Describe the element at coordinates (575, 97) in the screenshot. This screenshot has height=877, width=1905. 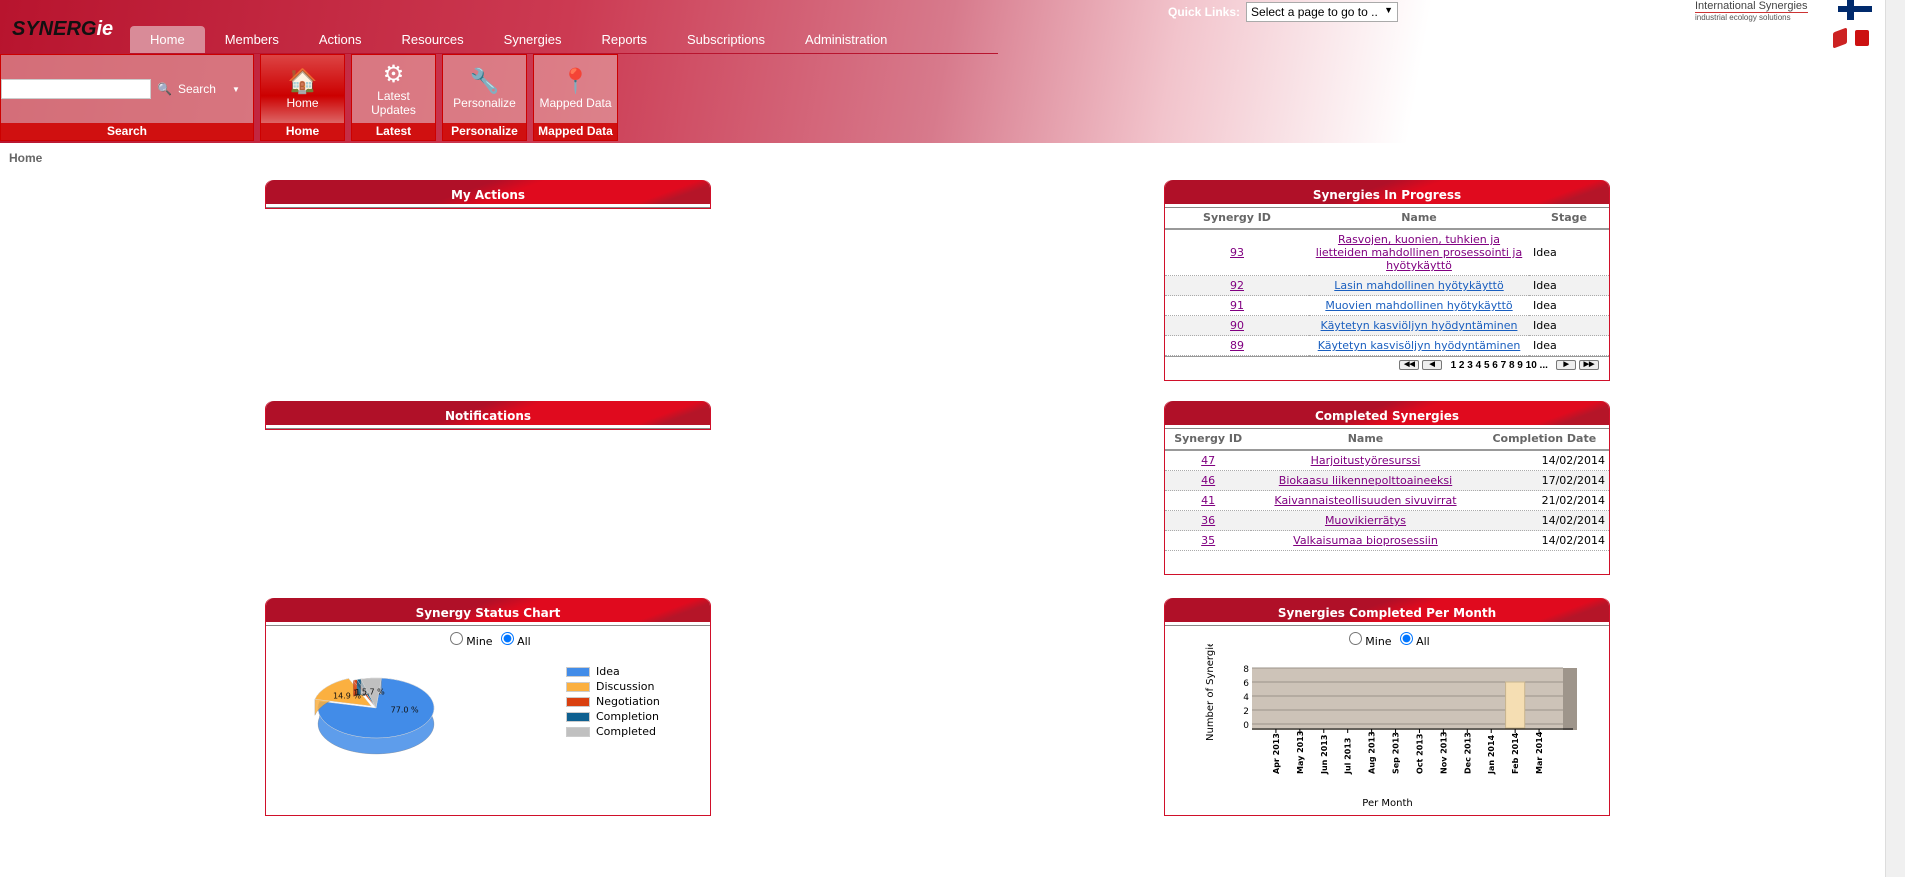
I see `ribbon-mapped-data: 📍 Mapped Data Mapped Data` at that location.